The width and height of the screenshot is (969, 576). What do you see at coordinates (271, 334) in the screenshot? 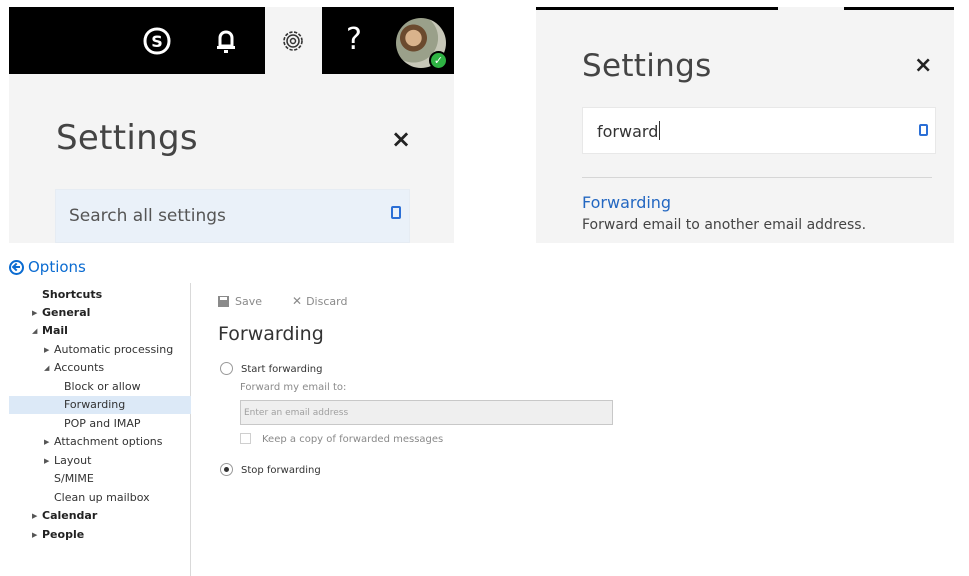
I see `page-title: Forwarding` at bounding box center [271, 334].